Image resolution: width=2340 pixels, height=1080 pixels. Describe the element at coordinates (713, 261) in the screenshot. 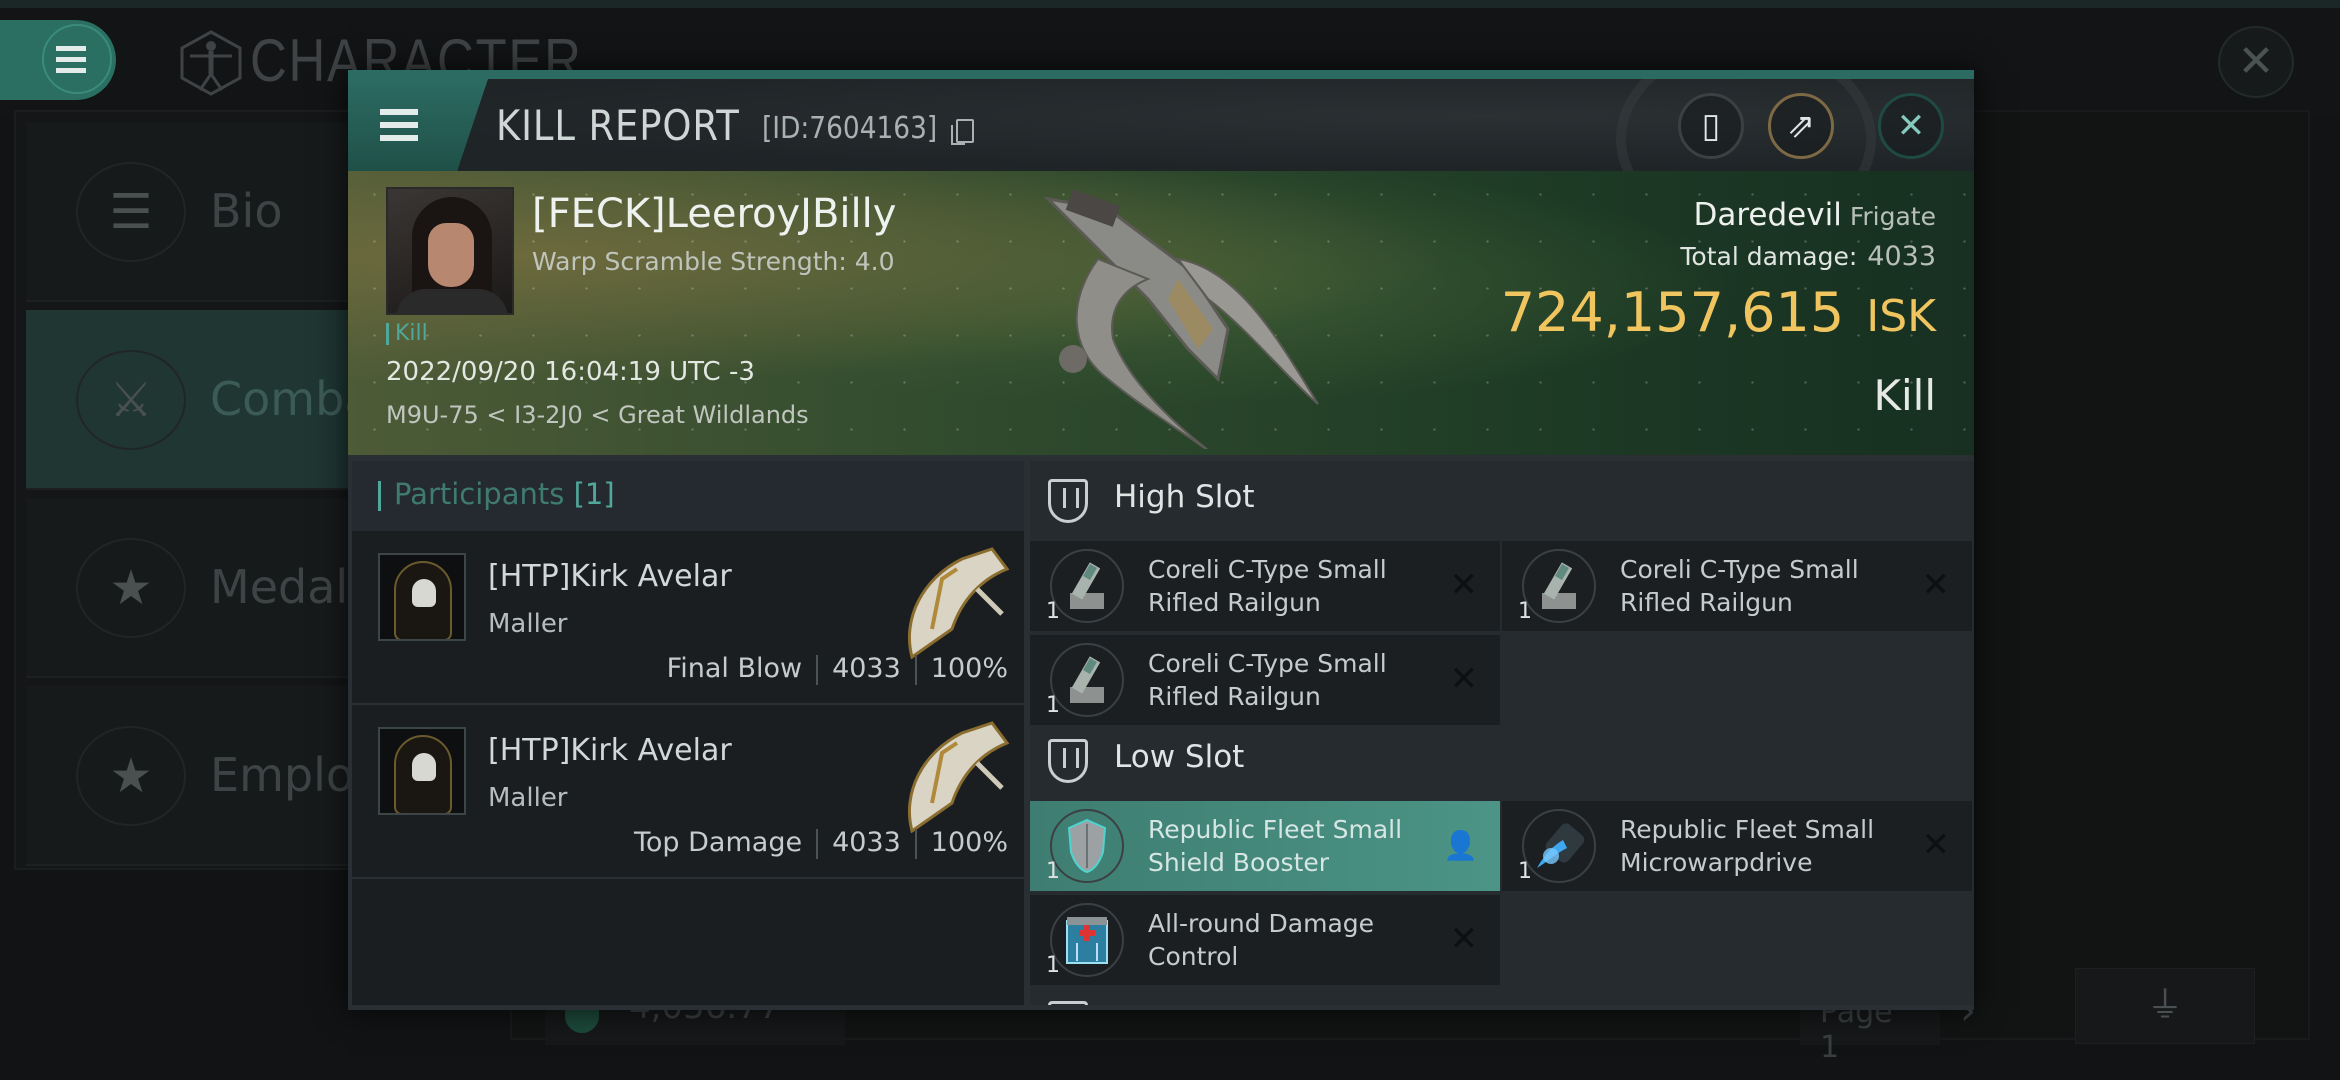

I see `victim-subtitle: Warp Scramble Strength: 4.0` at that location.